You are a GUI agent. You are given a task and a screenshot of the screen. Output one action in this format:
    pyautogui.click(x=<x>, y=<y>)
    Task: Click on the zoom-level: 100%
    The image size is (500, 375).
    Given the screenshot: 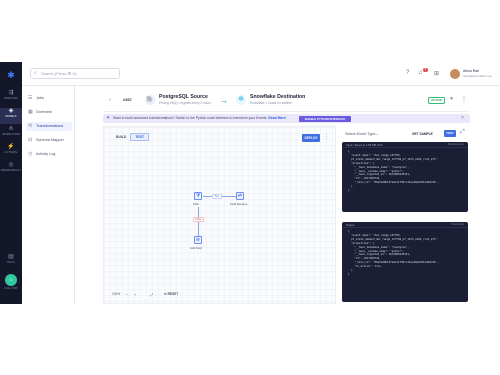 What is the action you would take?
    pyautogui.click(x=116, y=294)
    